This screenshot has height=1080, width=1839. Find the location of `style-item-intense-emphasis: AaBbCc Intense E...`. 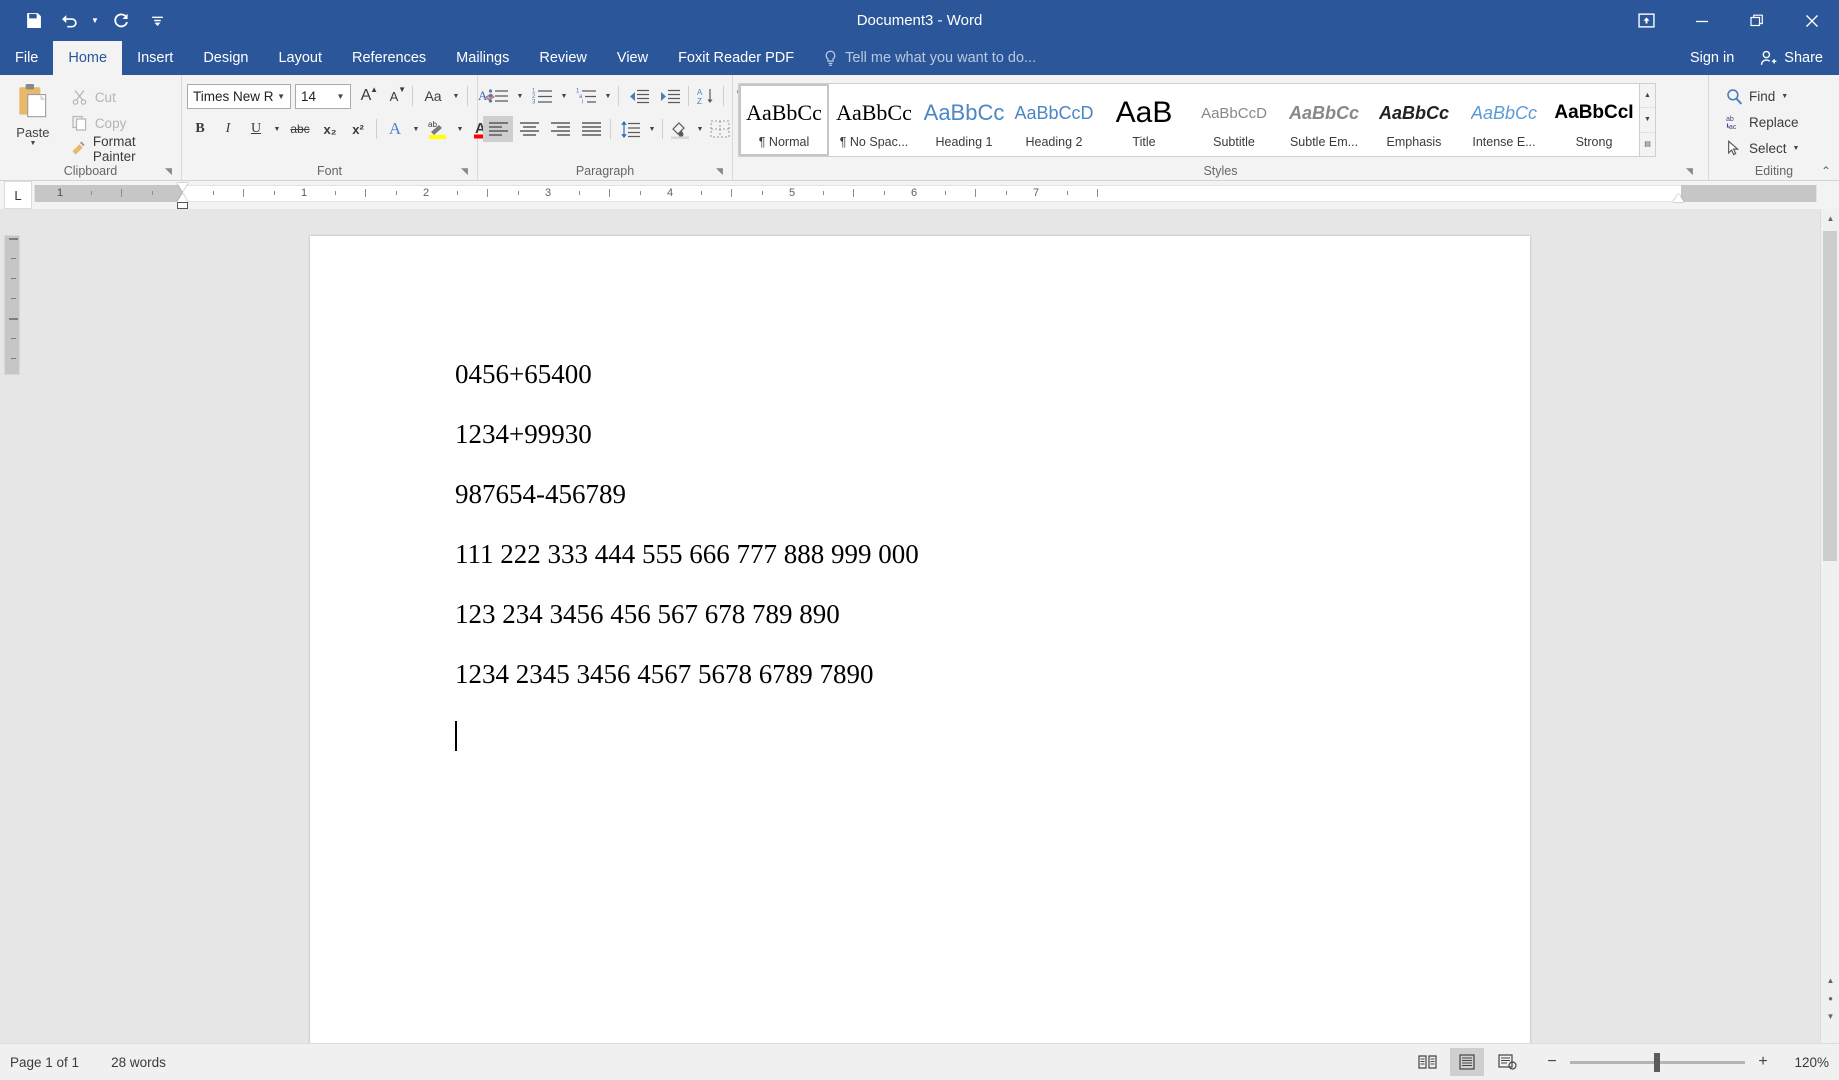

style-item-intense-emphasis: AaBbCc Intense E... is located at coordinates (1504, 120).